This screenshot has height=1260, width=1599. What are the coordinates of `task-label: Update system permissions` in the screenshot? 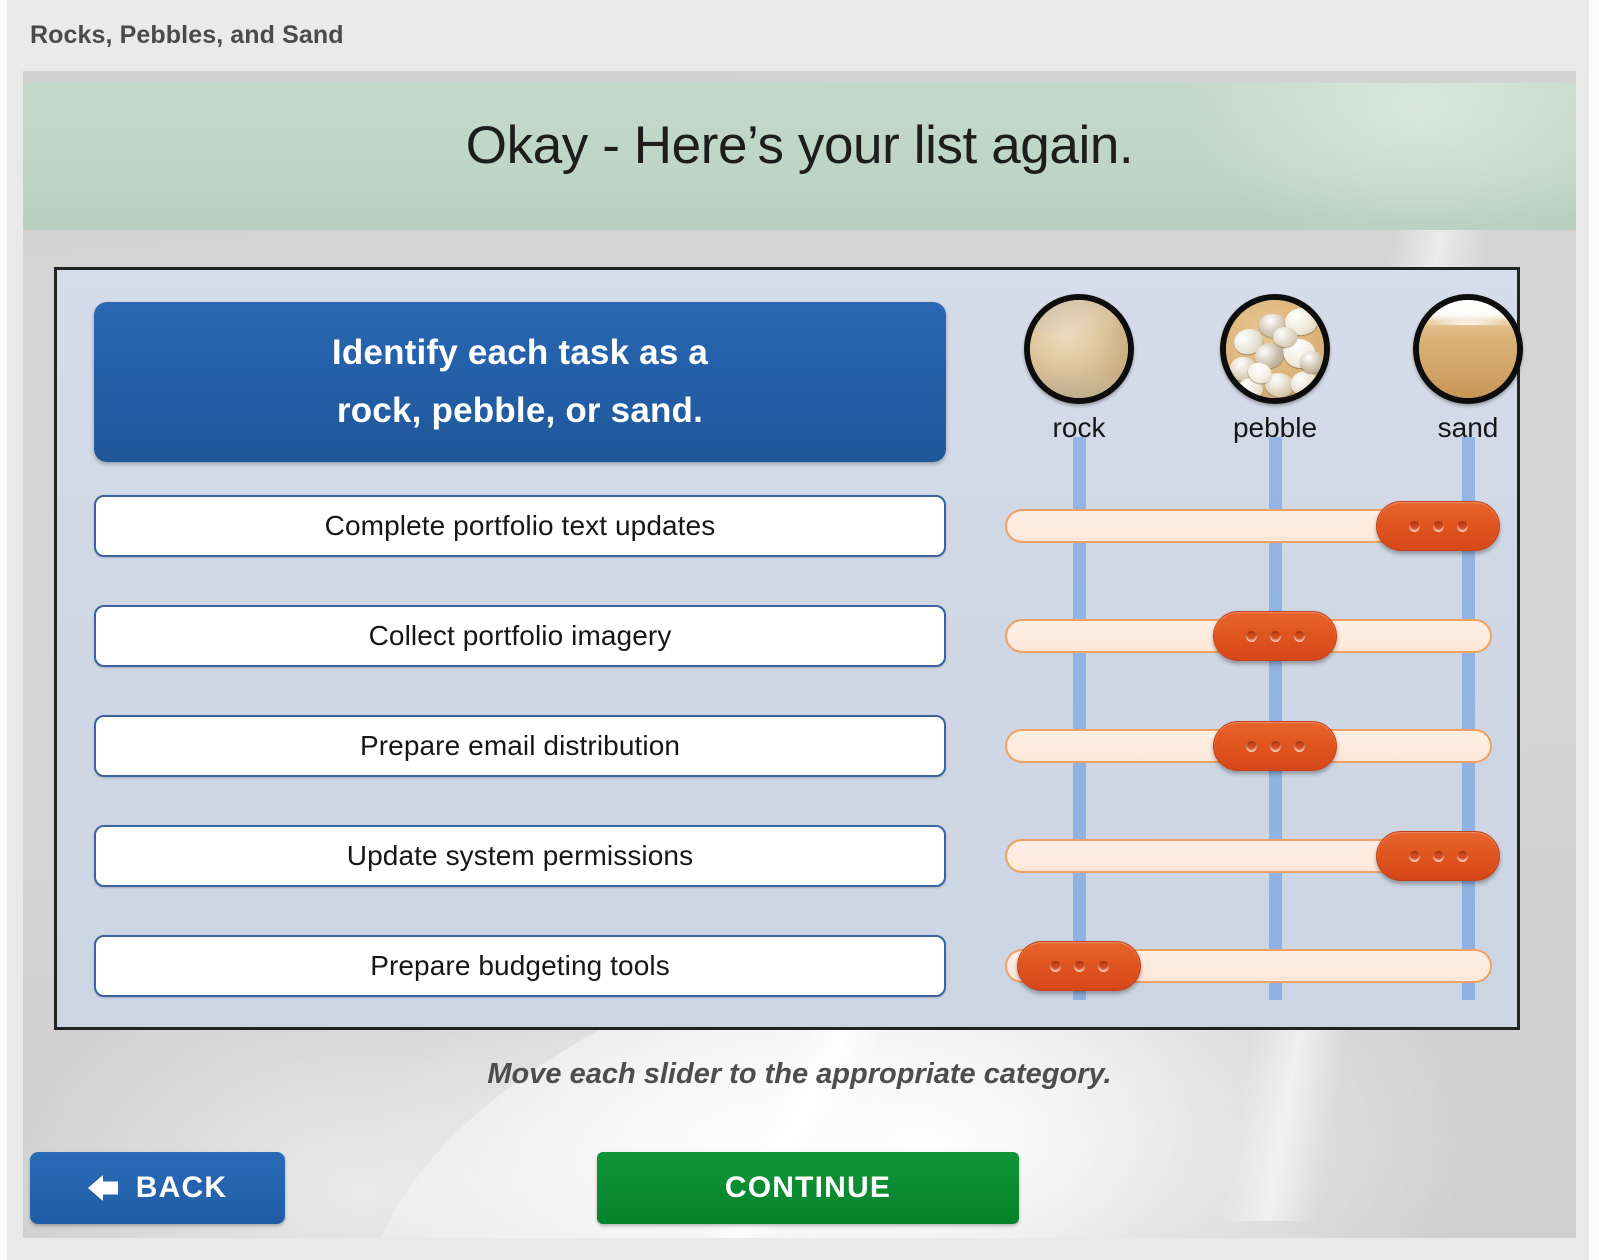 It's located at (520, 855).